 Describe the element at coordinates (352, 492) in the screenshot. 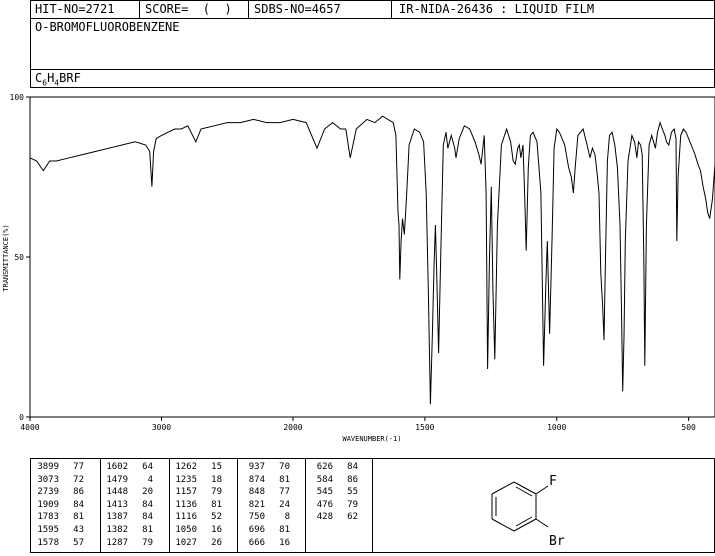

I see `peak-transmittance: 55` at that location.